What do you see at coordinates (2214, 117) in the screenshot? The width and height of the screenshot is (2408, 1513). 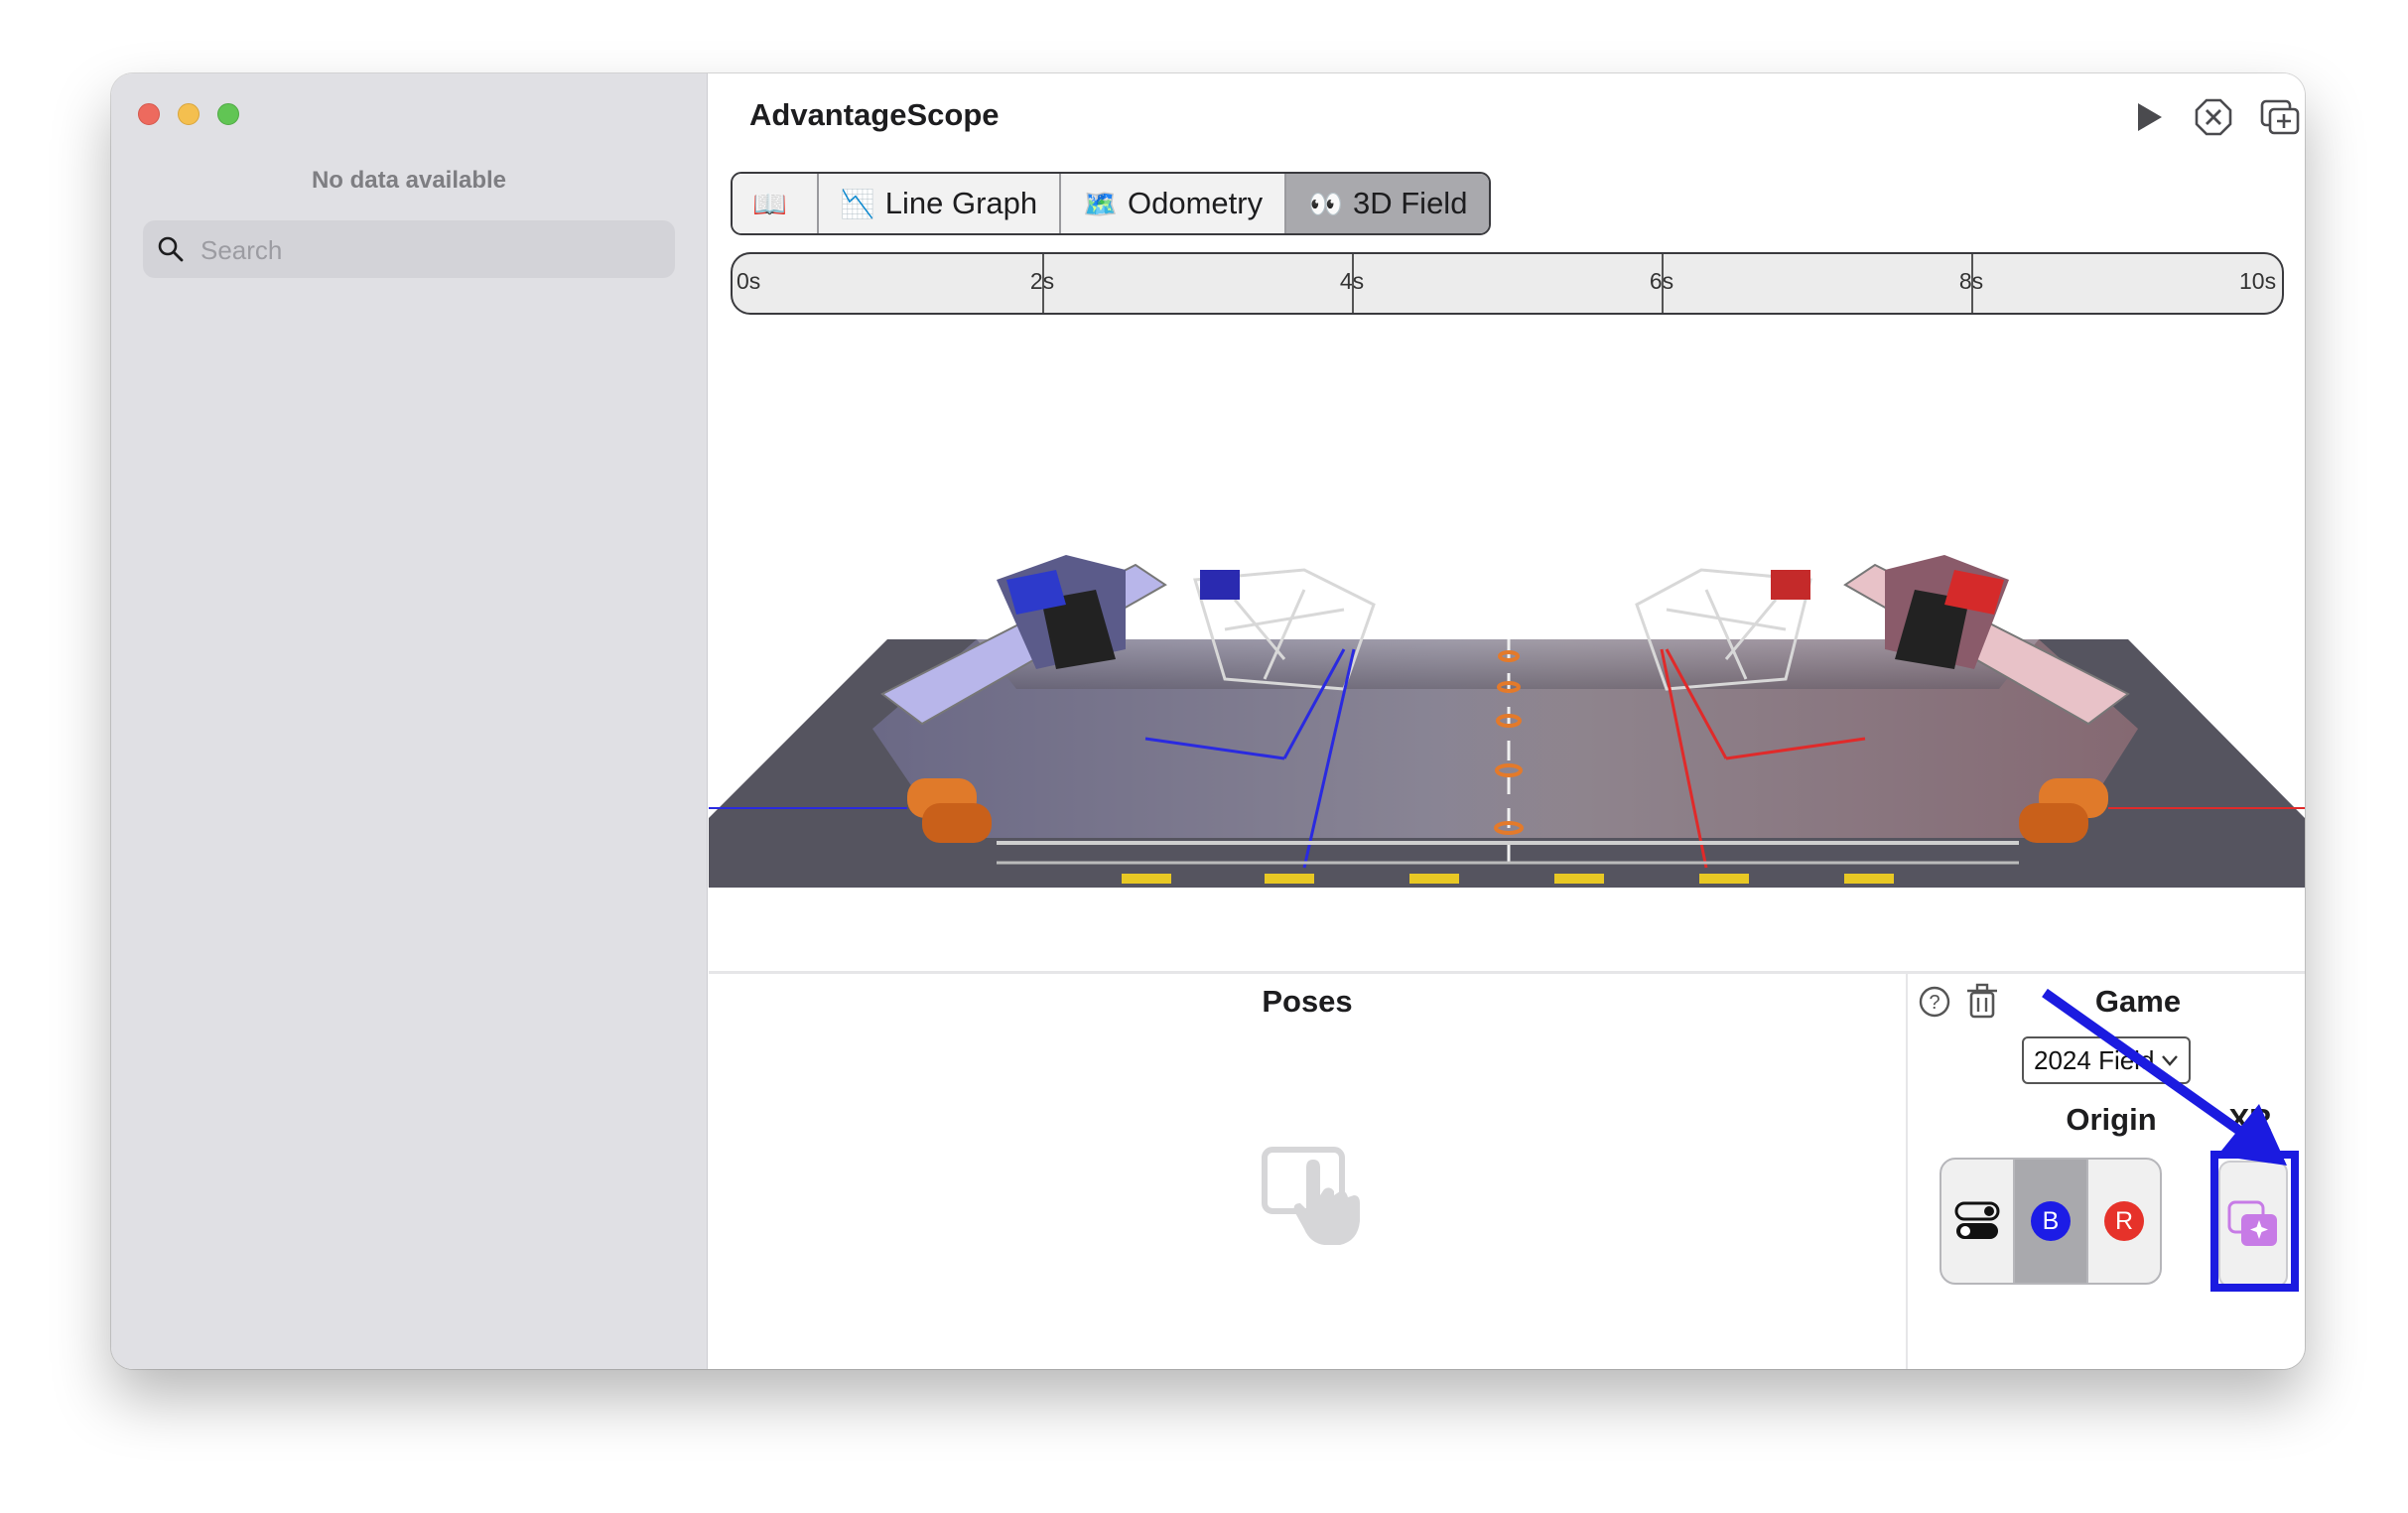 I see `close-circle-icon` at bounding box center [2214, 117].